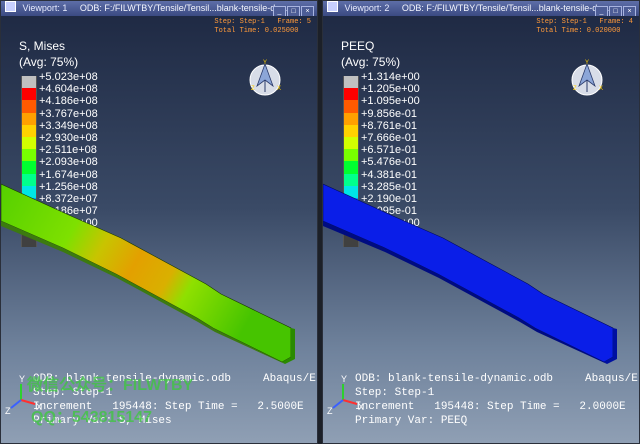 This screenshot has width=640, height=444. Describe the element at coordinates (45, 8) in the screenshot. I see `viewport-title: Viewport: 1` at that location.